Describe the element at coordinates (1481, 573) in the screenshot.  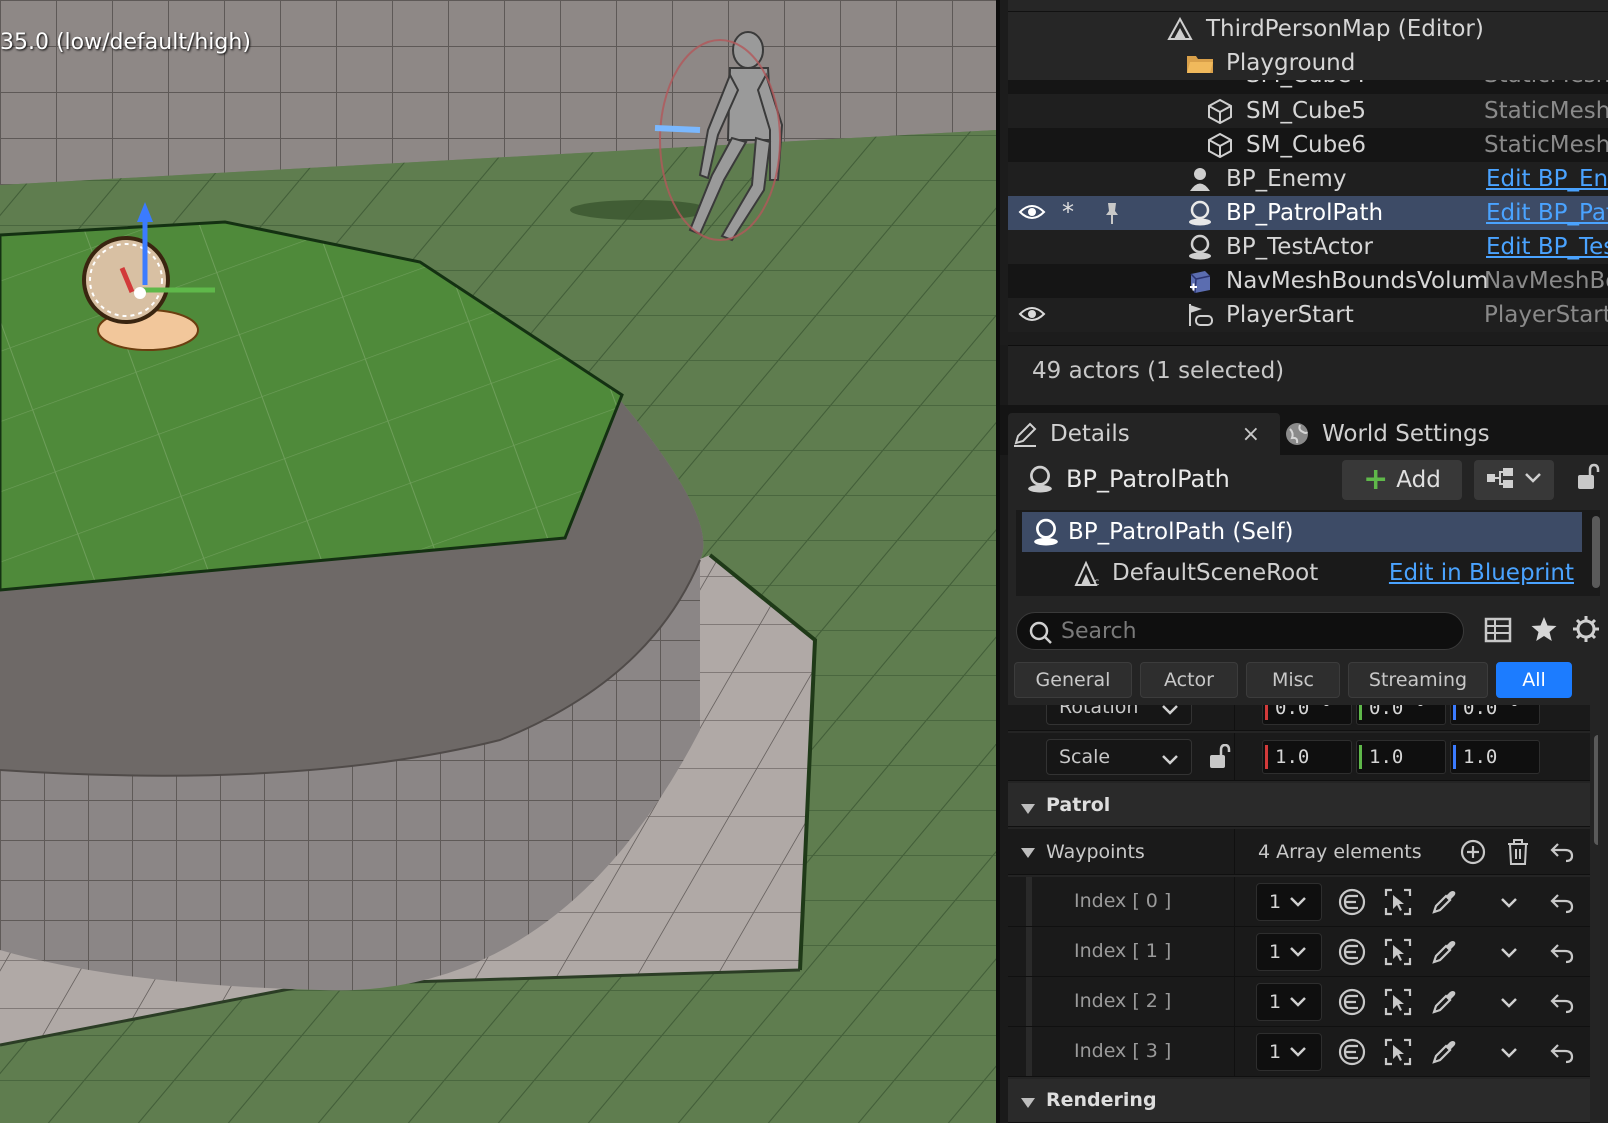
I see `edit-in-blueprint-link: Edit in Blueprint` at that location.